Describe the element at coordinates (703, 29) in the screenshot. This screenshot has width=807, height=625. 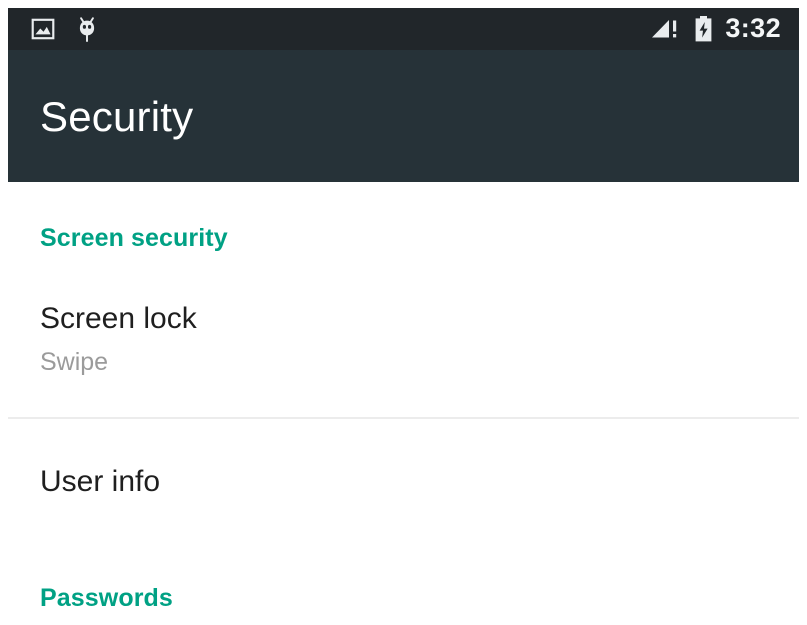
I see `battery-charging-icon` at that location.